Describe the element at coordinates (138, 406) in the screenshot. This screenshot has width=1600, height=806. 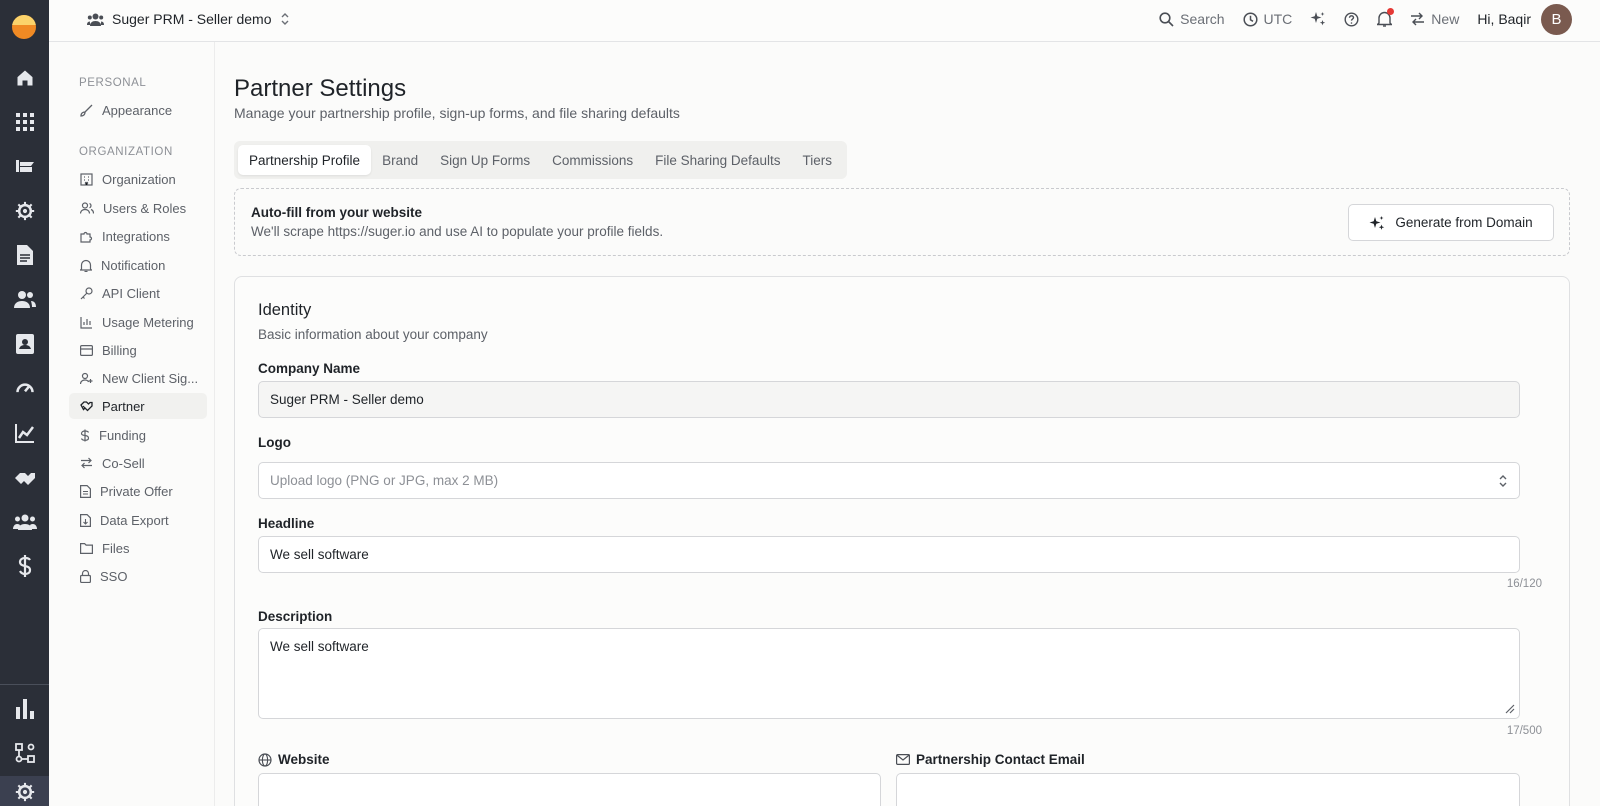
I see `nav-item-partner: Partner` at that location.